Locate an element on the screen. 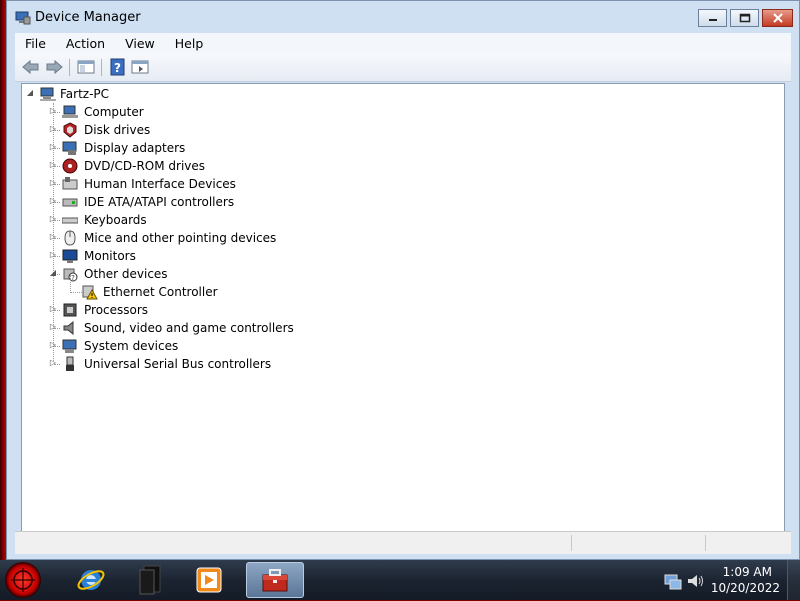 The image size is (800, 601). window-title: Device Manager is located at coordinates (88, 17).